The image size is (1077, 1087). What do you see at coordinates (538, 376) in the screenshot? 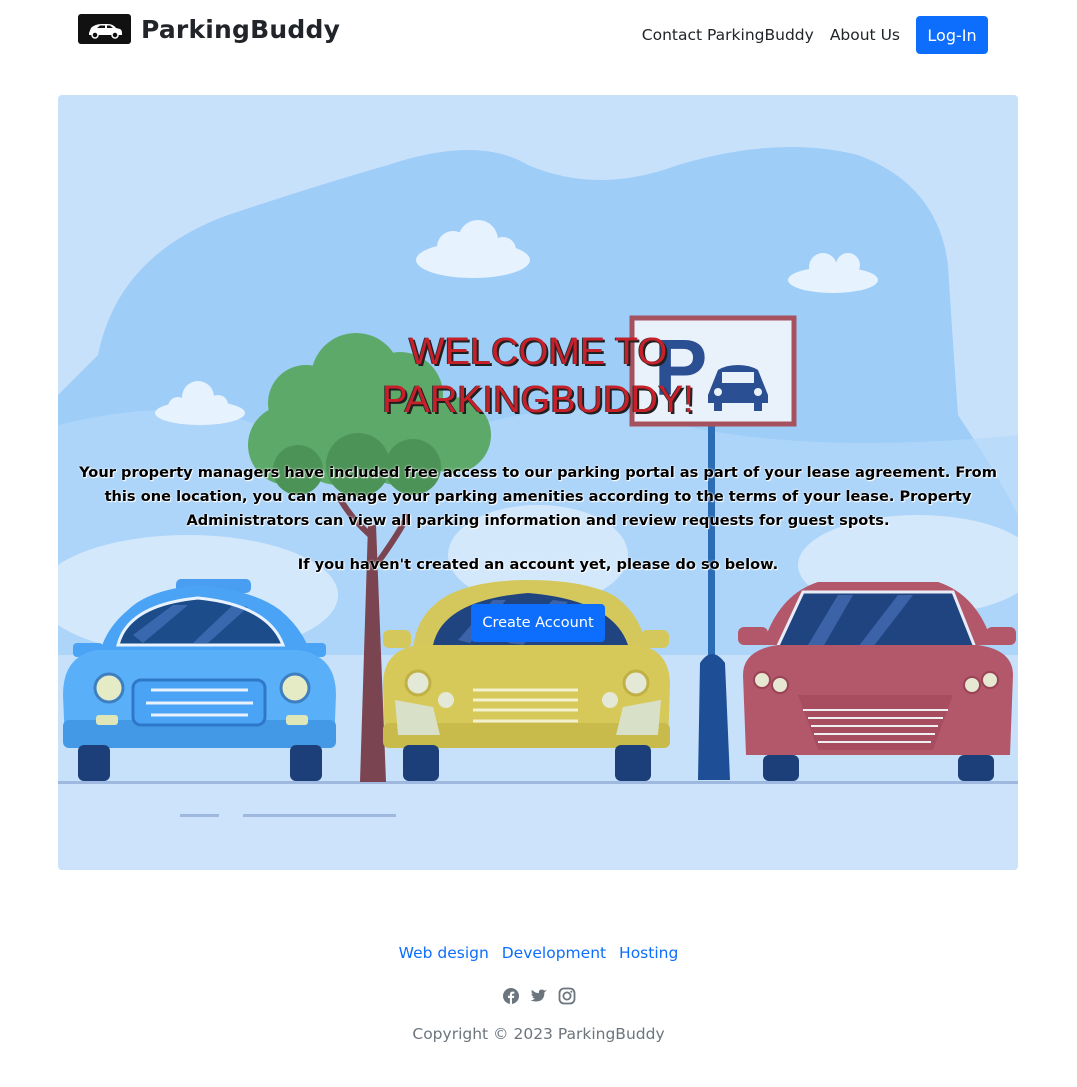
I see `hero-title: WELCOME TO PARKINGBUDDY!` at bounding box center [538, 376].